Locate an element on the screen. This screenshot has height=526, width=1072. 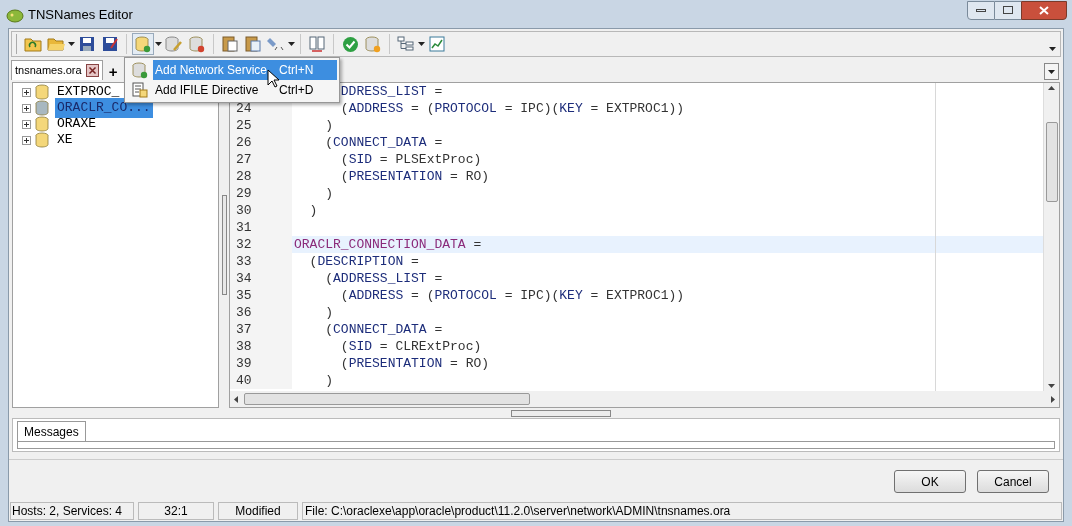
code-line: (DESCRIPTION = is located at coordinates (364, 261).